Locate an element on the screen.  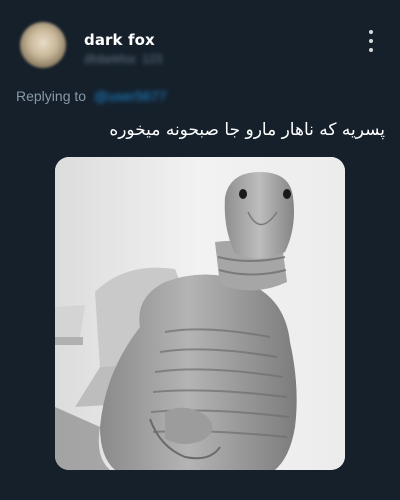
replying-to: Replying to @user5677 is located at coordinates (91, 96).